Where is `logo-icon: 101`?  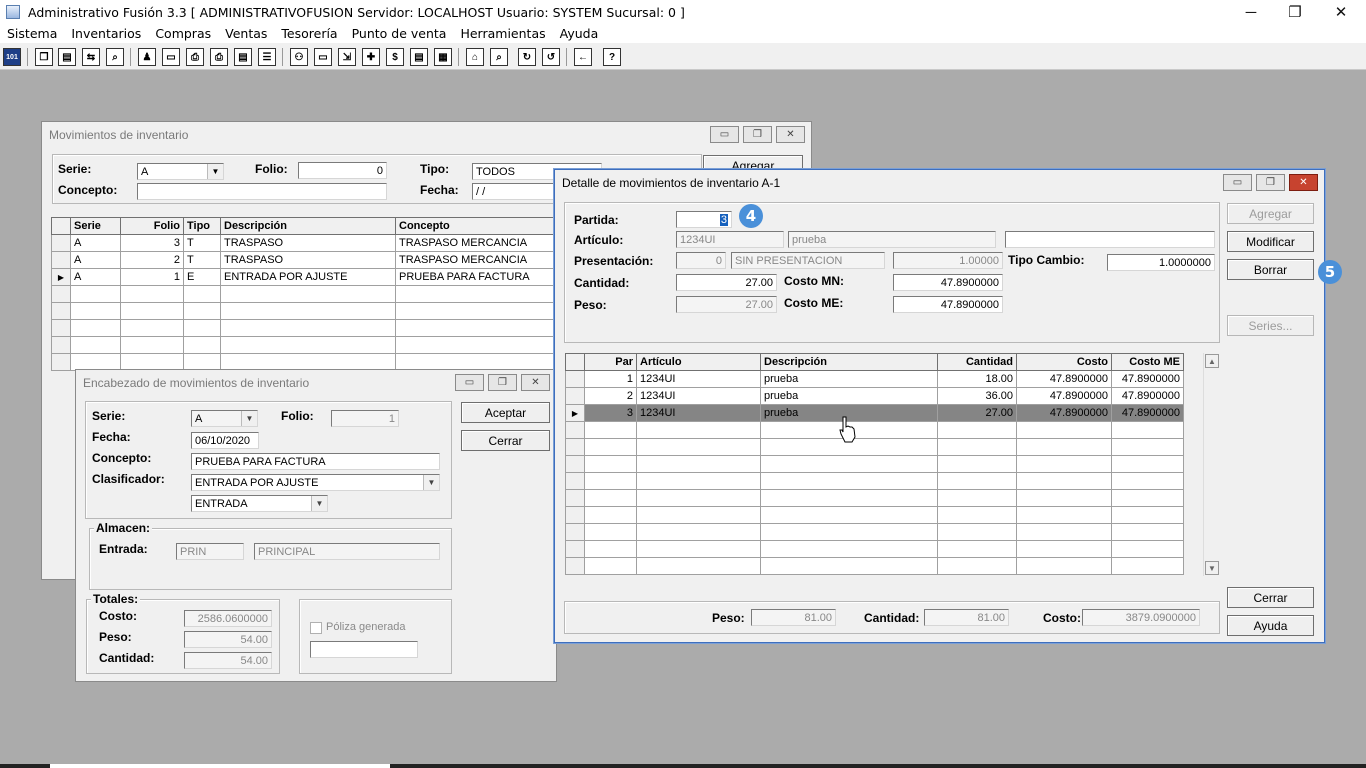 logo-icon: 101 is located at coordinates (12, 57).